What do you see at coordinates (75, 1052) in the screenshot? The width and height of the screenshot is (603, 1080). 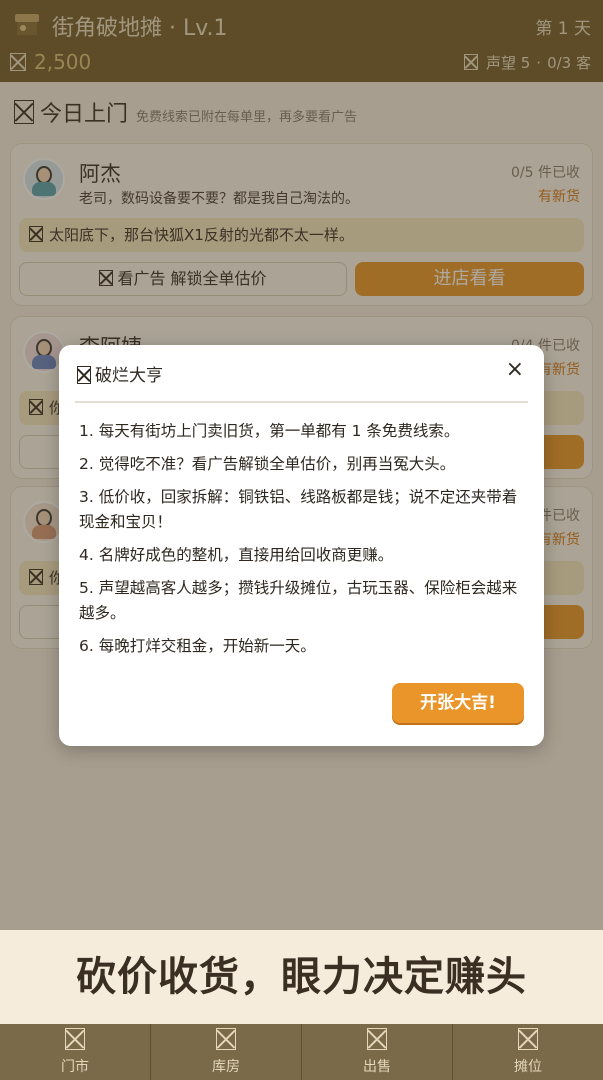 I see `nav-storefront: 门市` at bounding box center [75, 1052].